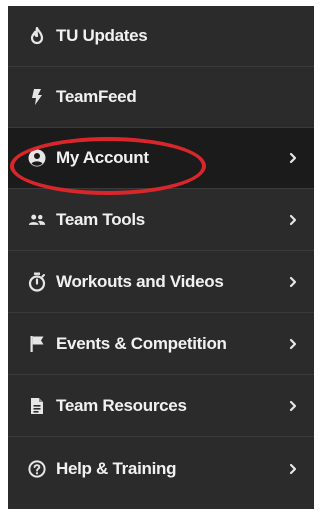  Describe the element at coordinates (37, 282) in the screenshot. I see `stopwatch-icon` at that location.